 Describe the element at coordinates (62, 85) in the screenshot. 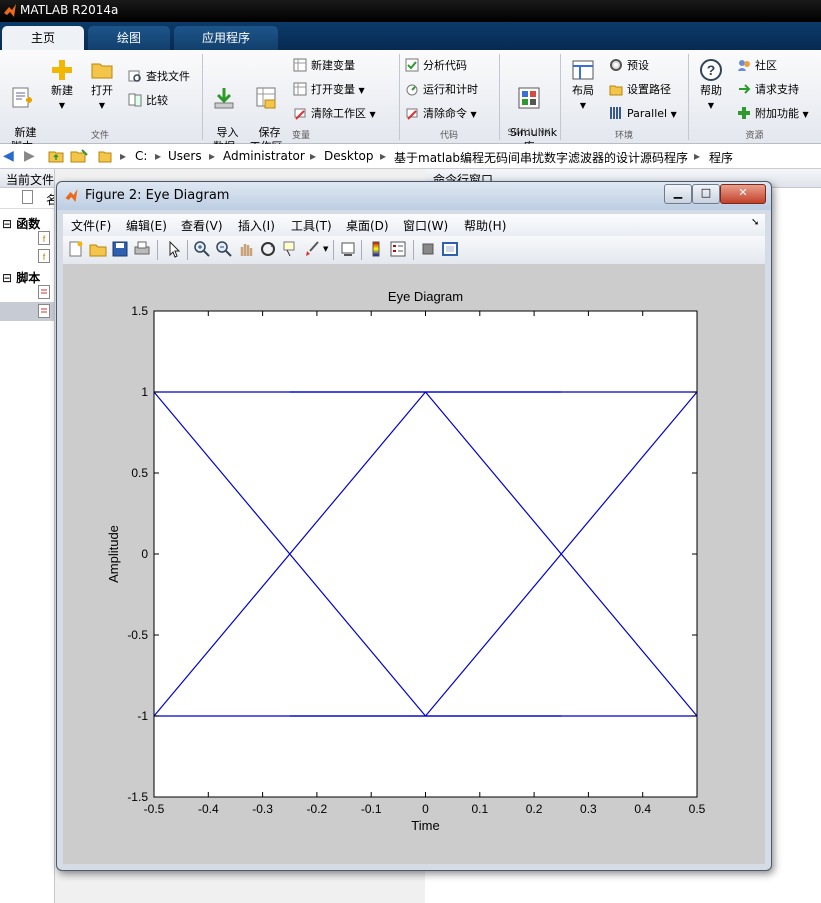

I see `new-button: 新建 ▼` at that location.